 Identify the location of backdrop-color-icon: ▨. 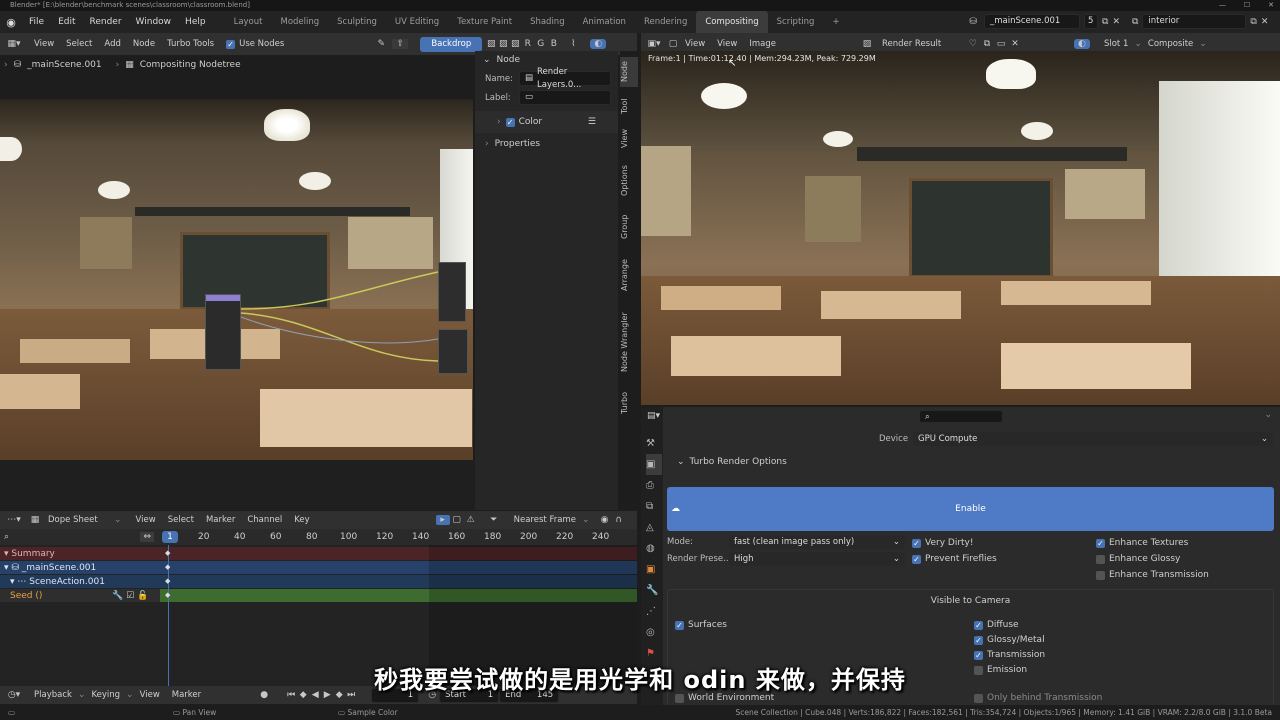
(515, 44).